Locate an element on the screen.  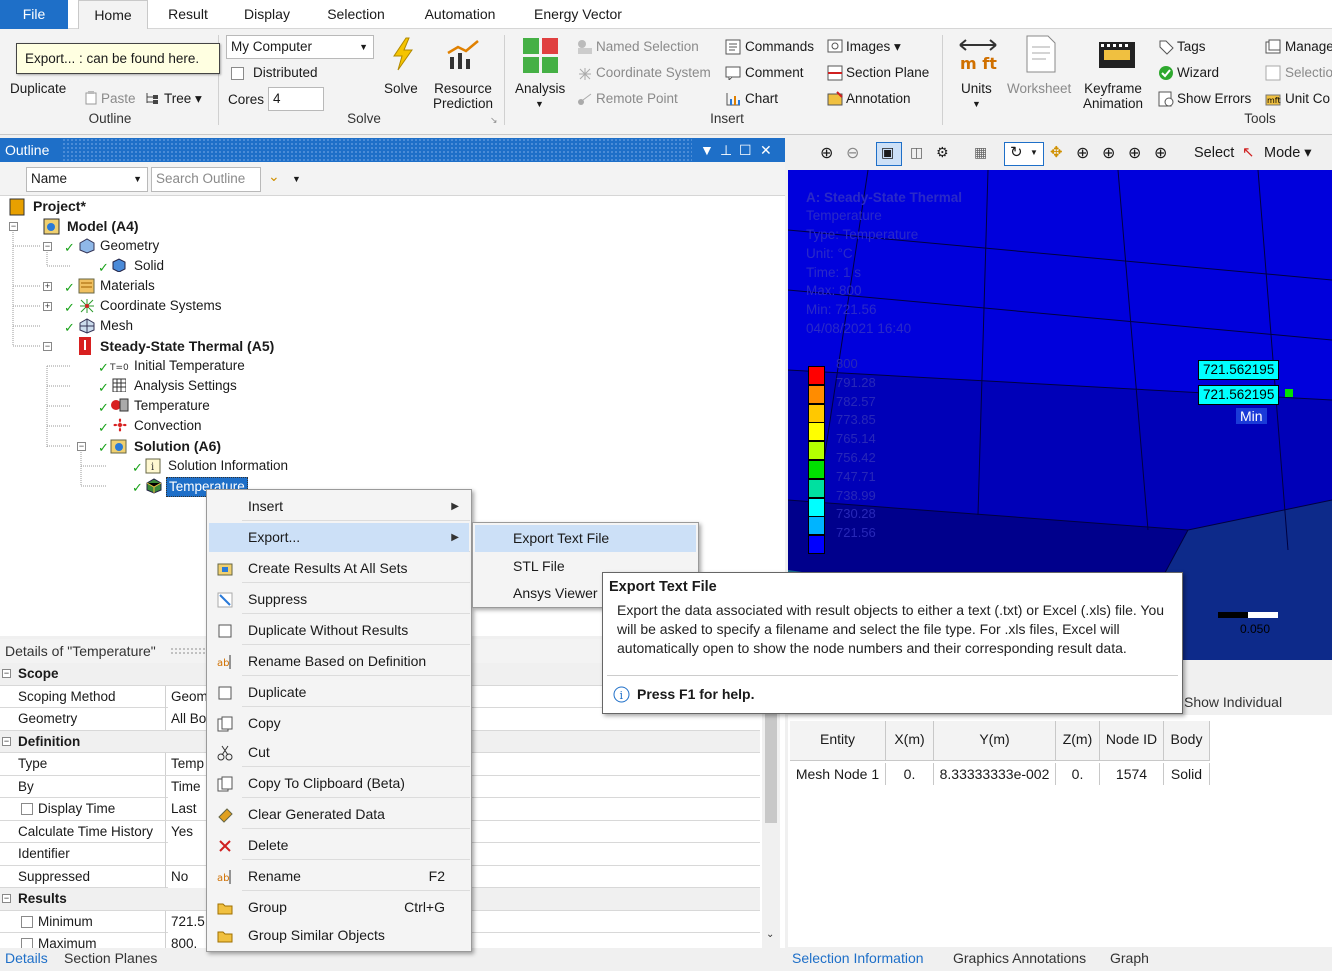
tree-item-convection: Convection is located at coordinates (168, 426).